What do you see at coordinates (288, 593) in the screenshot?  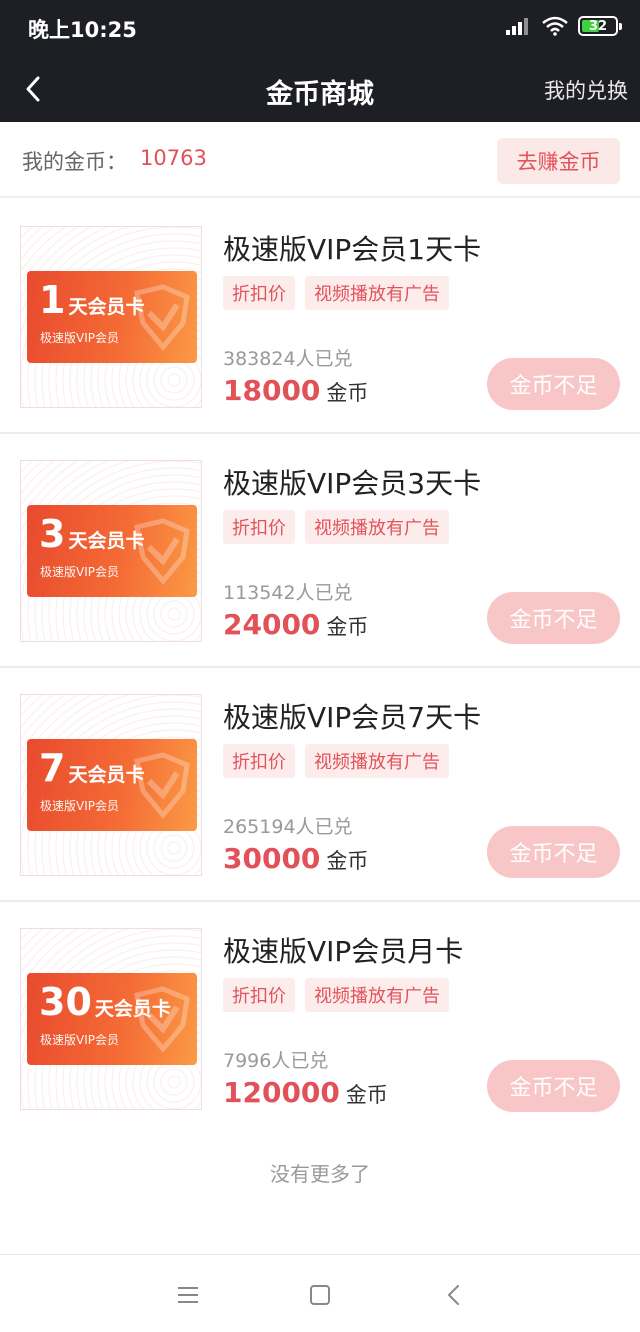 I see `sold-count: 113542人已兑` at bounding box center [288, 593].